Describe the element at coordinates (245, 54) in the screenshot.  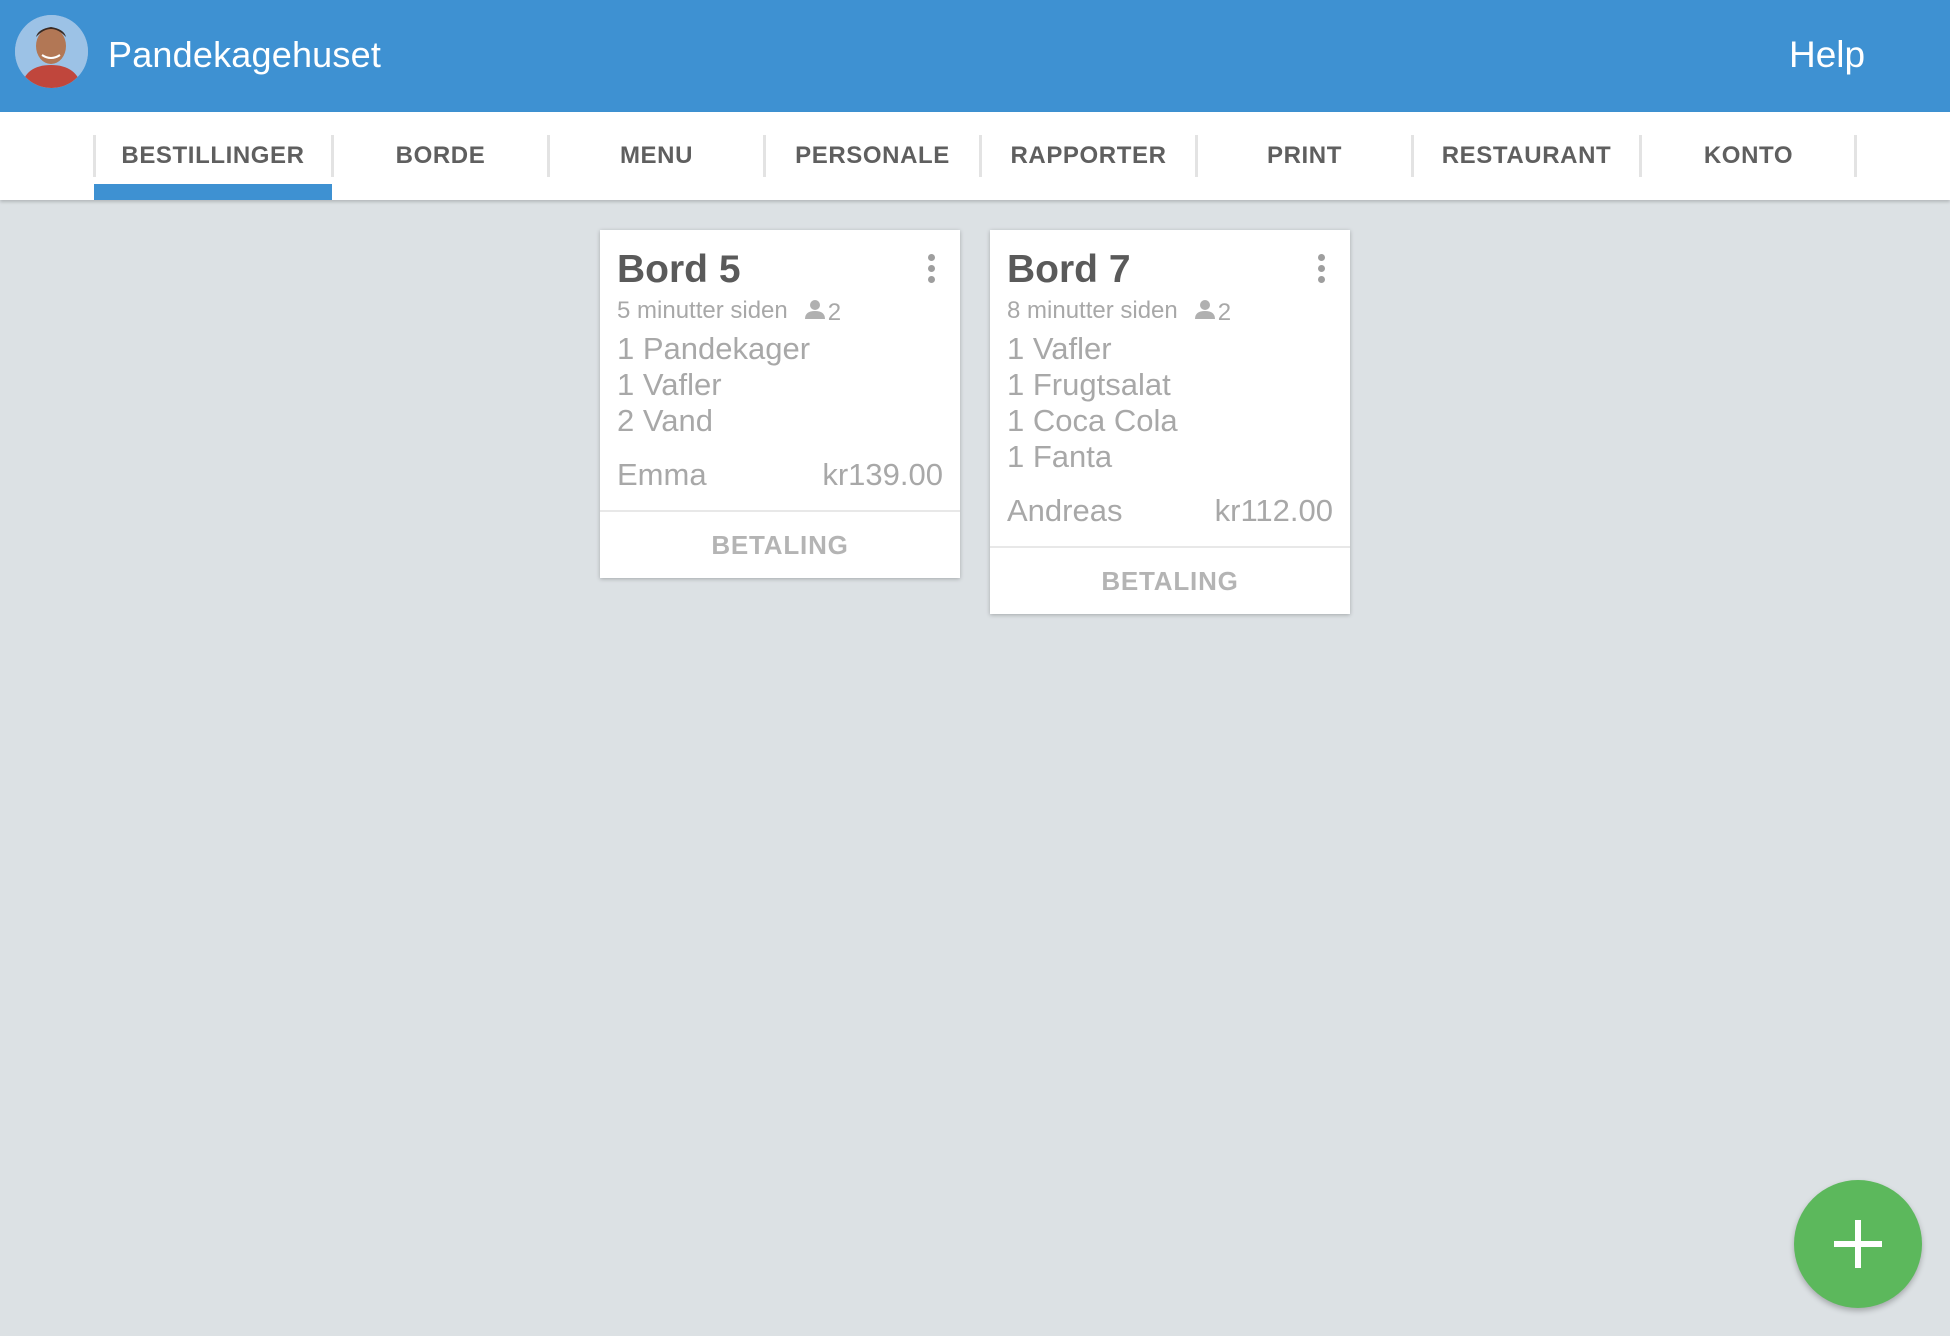
I see `app-title: Pandekagehuset` at that location.